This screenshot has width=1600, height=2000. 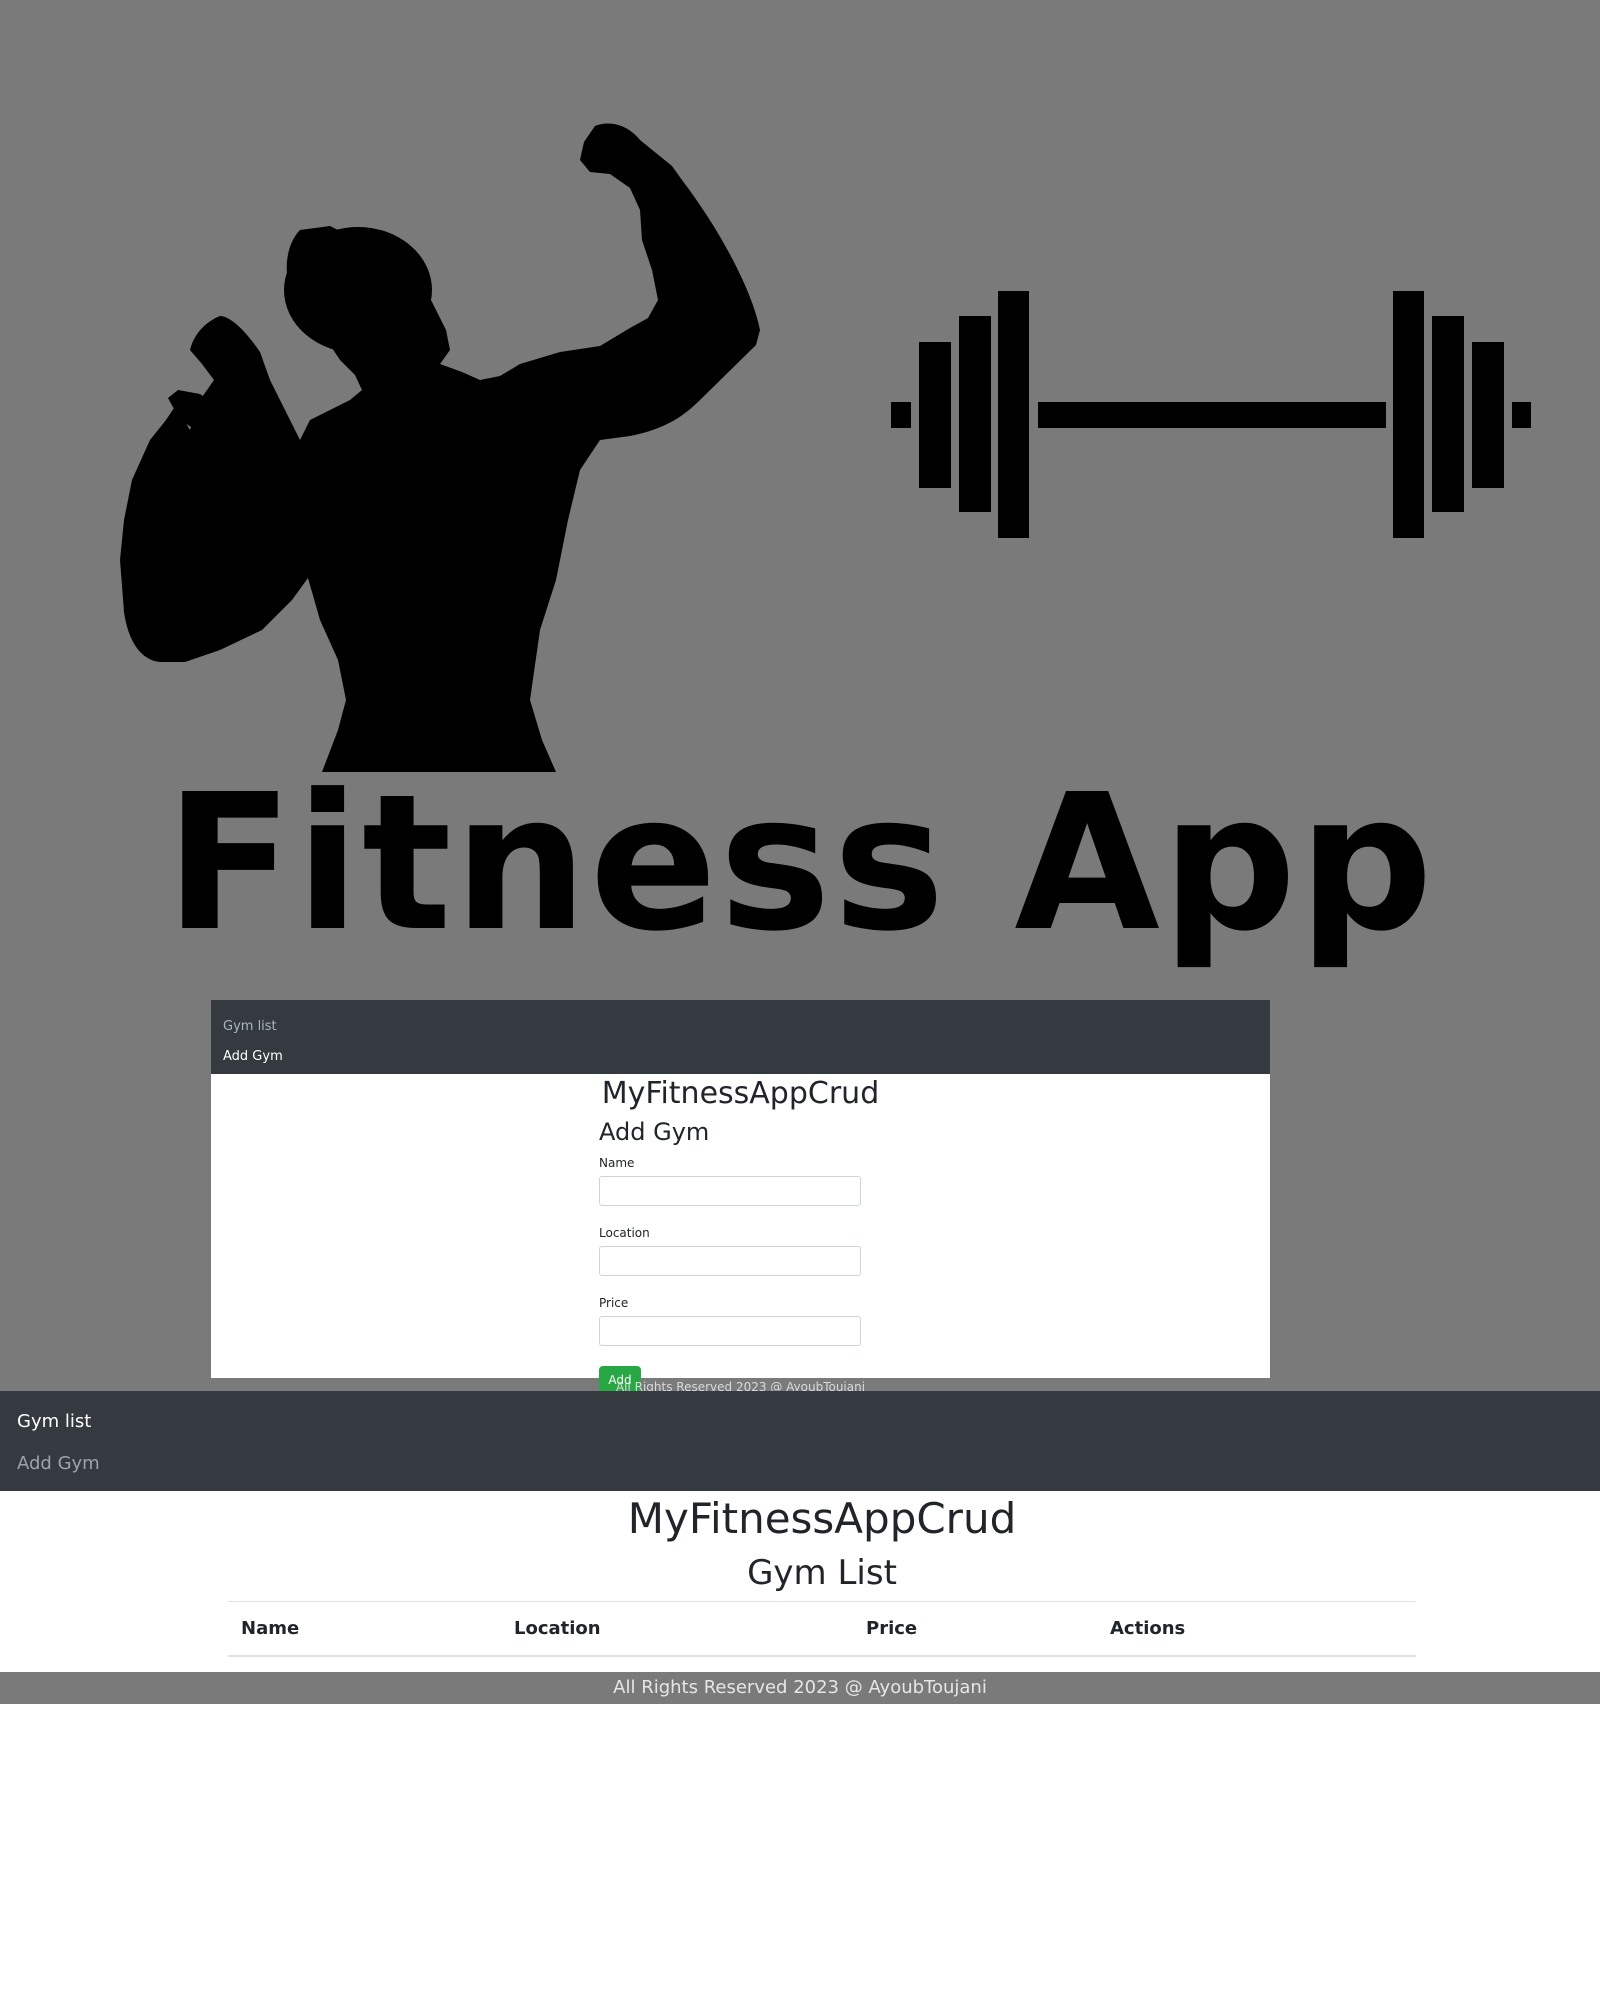 What do you see at coordinates (822, 1573) in the screenshot?
I see `page-title: Gym List` at bounding box center [822, 1573].